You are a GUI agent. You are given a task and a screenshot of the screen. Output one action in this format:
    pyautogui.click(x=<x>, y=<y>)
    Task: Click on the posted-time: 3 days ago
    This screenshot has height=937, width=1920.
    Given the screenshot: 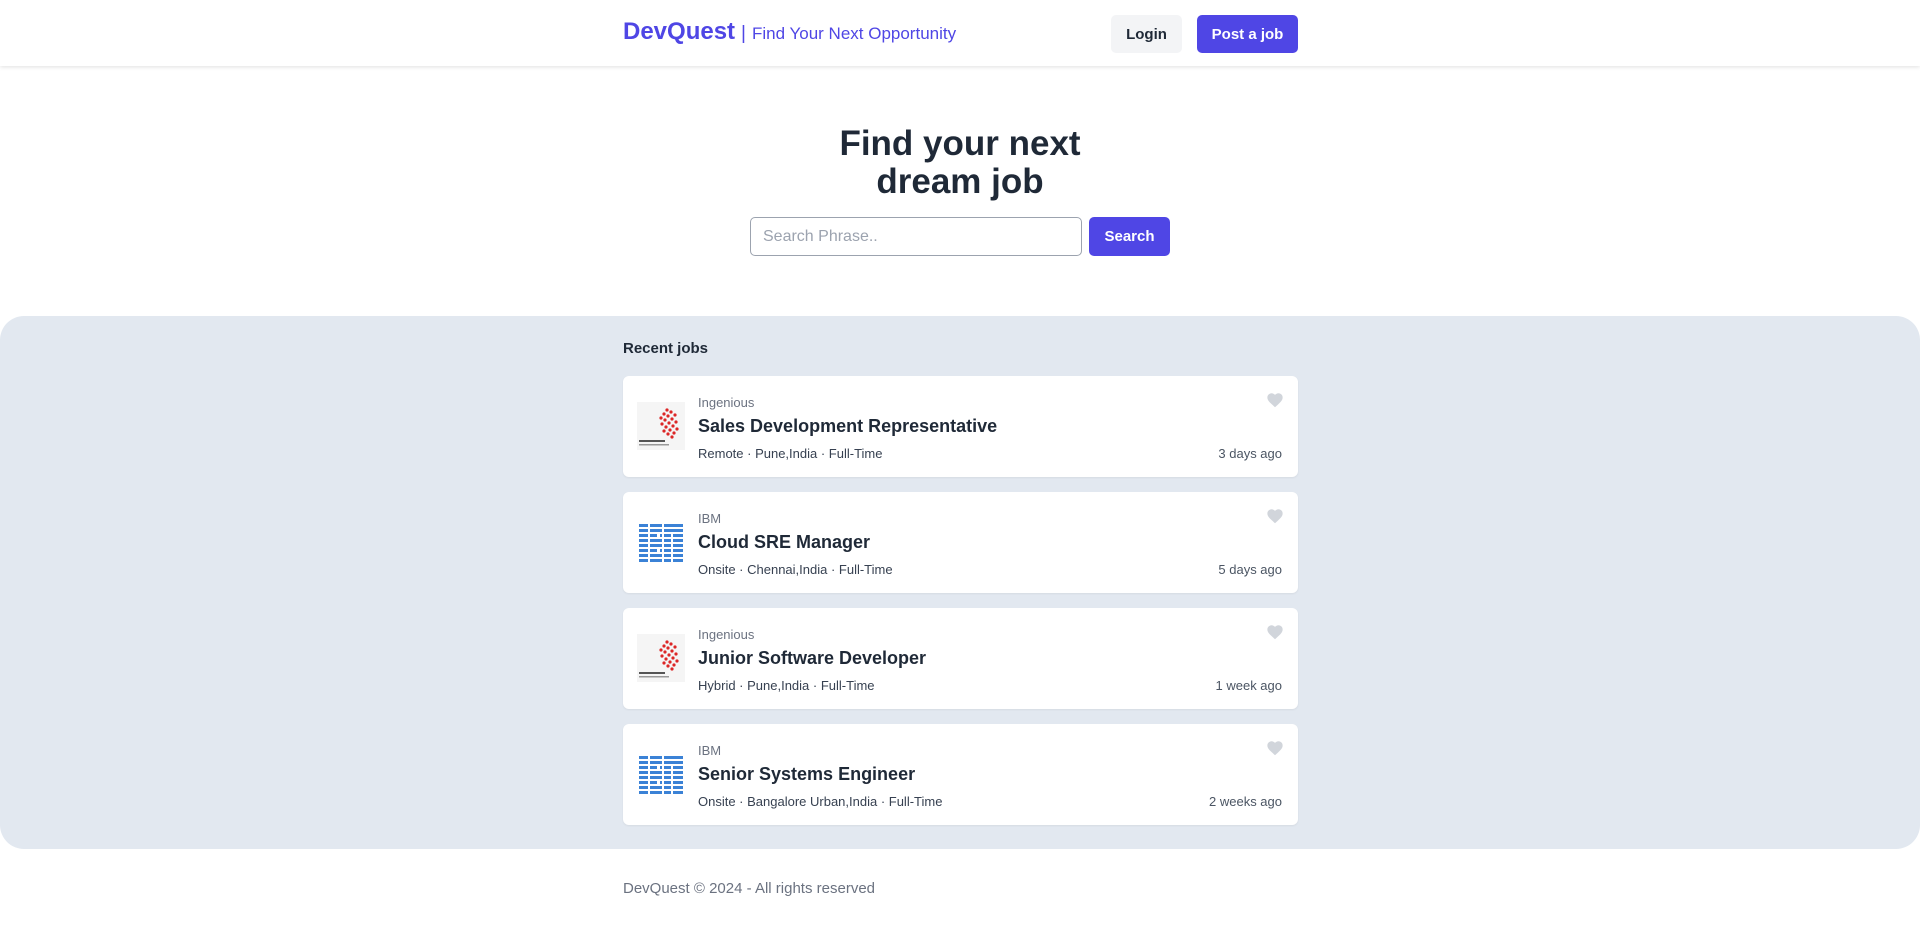 What is the action you would take?
    pyautogui.click(x=1250, y=453)
    